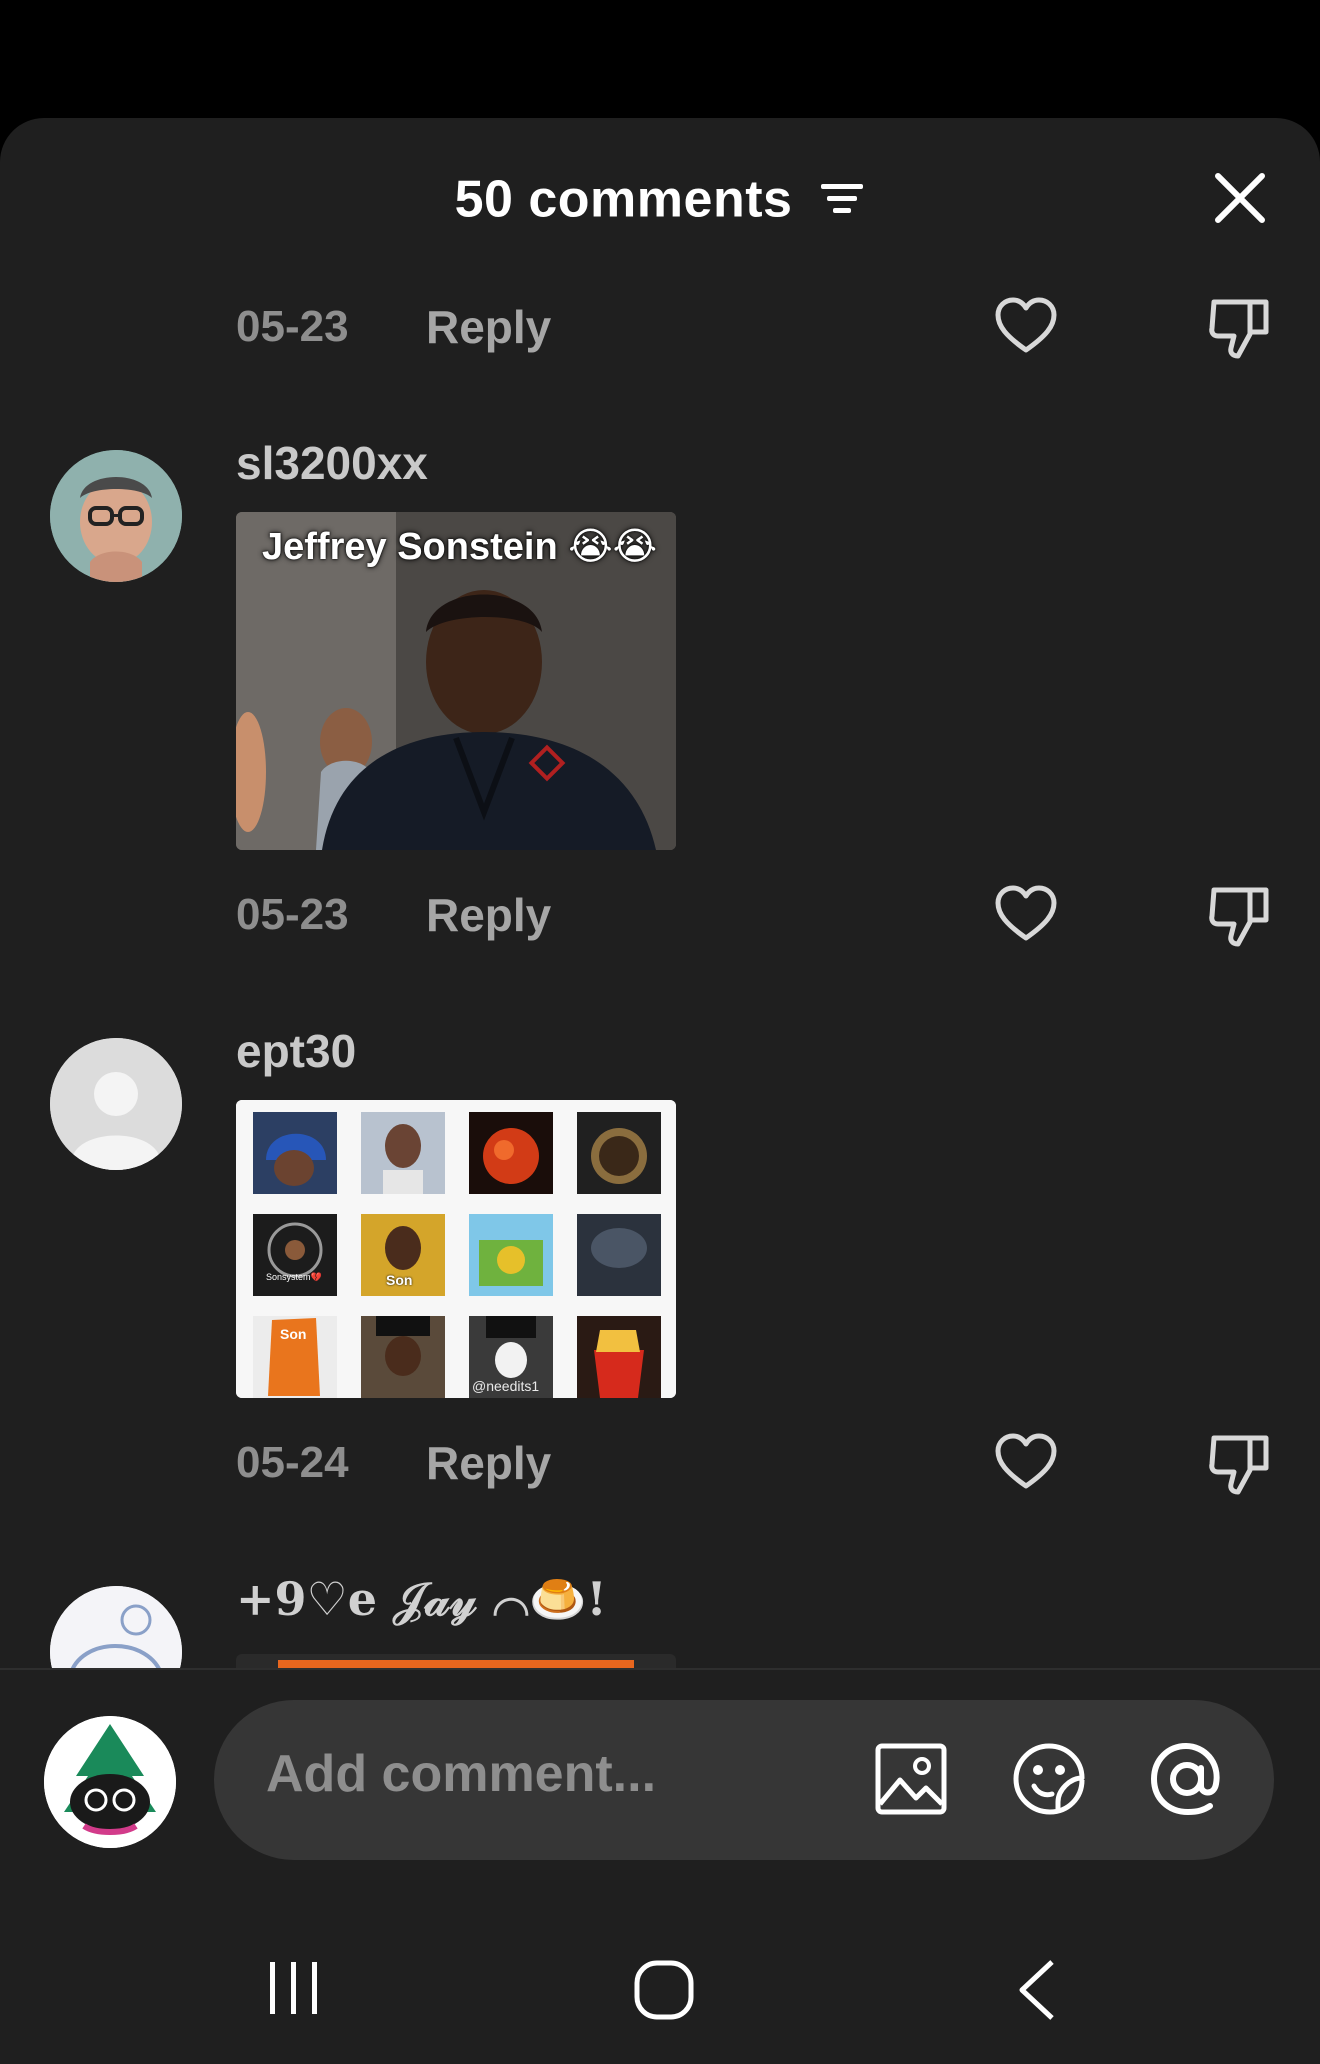 This screenshot has width=1320, height=2064. I want to click on grid-label: Sonsystem💔, so click(294, 1277).